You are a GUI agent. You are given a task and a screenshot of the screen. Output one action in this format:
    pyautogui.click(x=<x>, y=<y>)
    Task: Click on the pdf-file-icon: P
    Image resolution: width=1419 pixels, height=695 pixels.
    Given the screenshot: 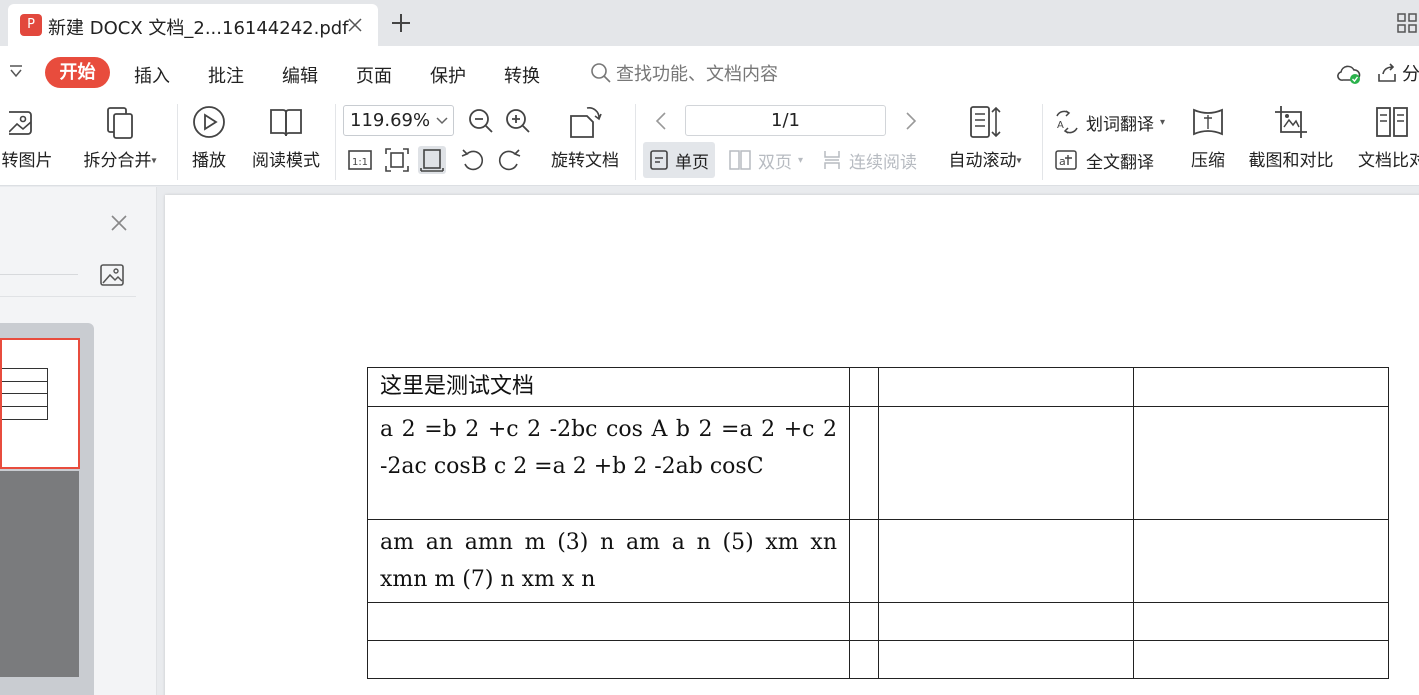 What is the action you would take?
    pyautogui.click(x=31, y=25)
    